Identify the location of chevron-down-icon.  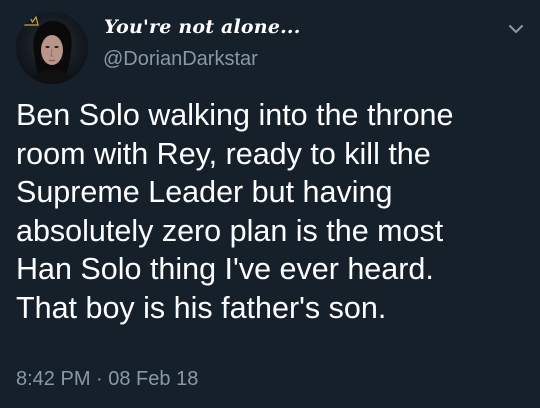
(516, 29).